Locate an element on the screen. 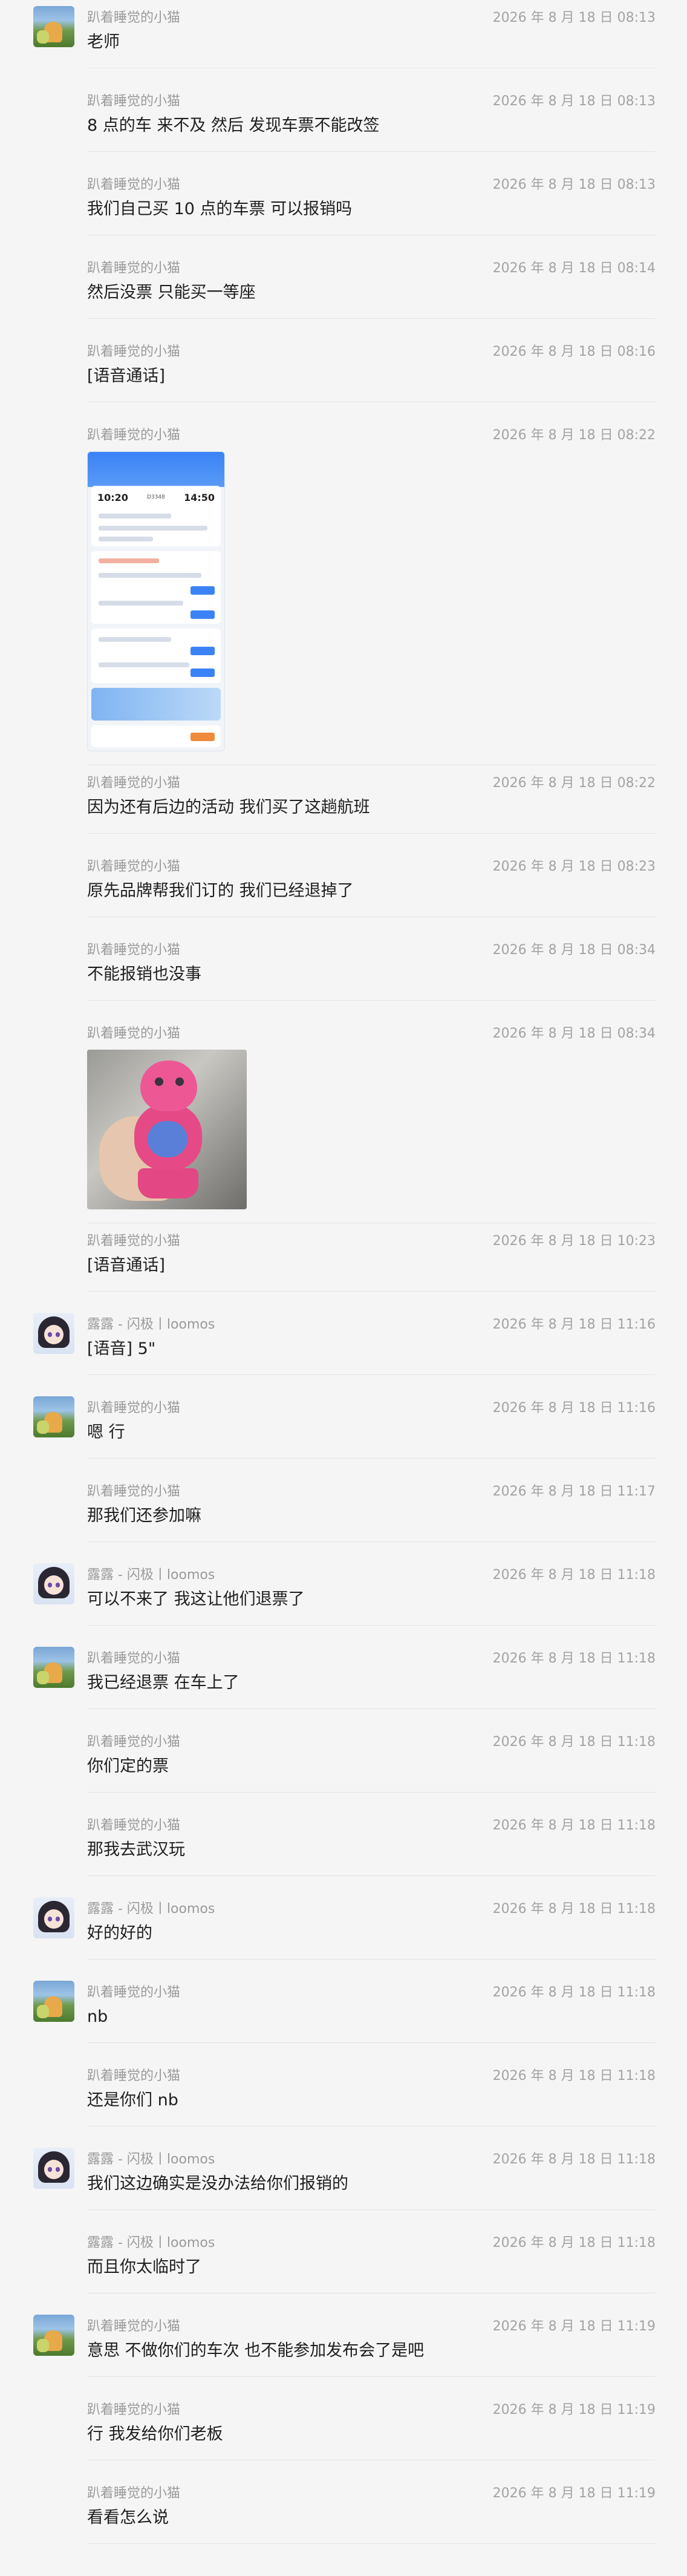 The height and width of the screenshot is (2576, 687). toy-photo-image is located at coordinates (167, 1129).